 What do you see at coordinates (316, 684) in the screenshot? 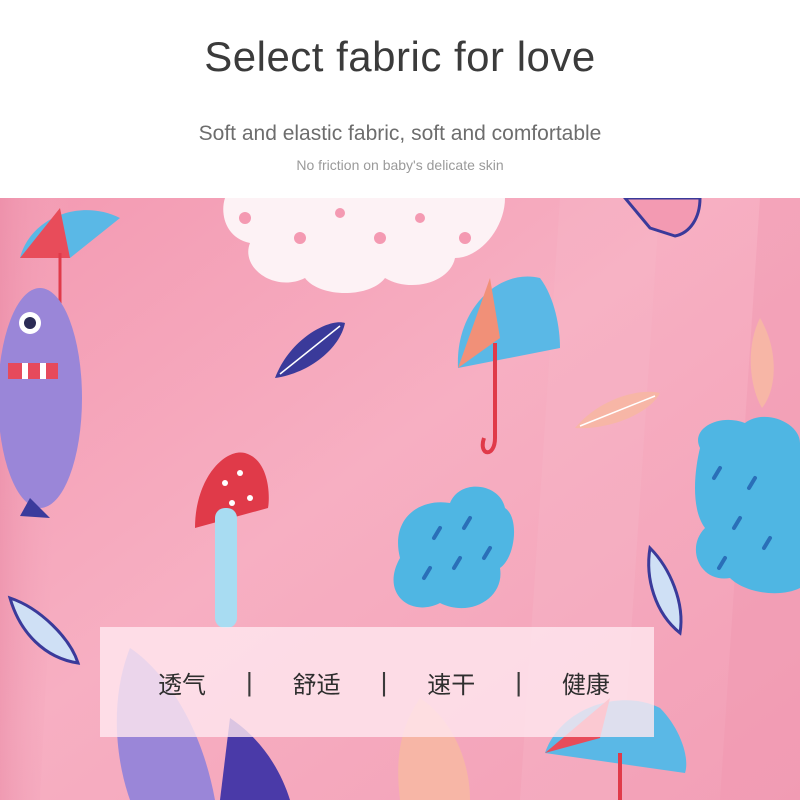
I see `feature-comfortable: 舒适` at bounding box center [316, 684].